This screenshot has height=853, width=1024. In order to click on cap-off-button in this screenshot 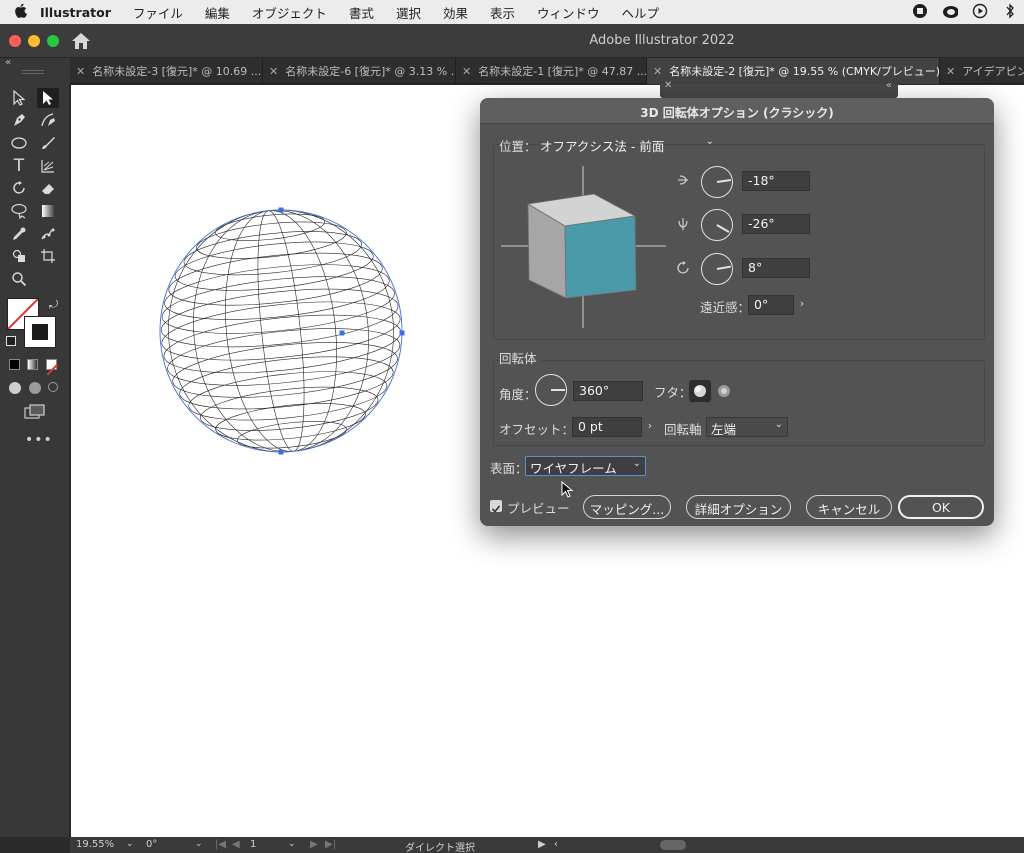, I will do `click(724, 391)`.